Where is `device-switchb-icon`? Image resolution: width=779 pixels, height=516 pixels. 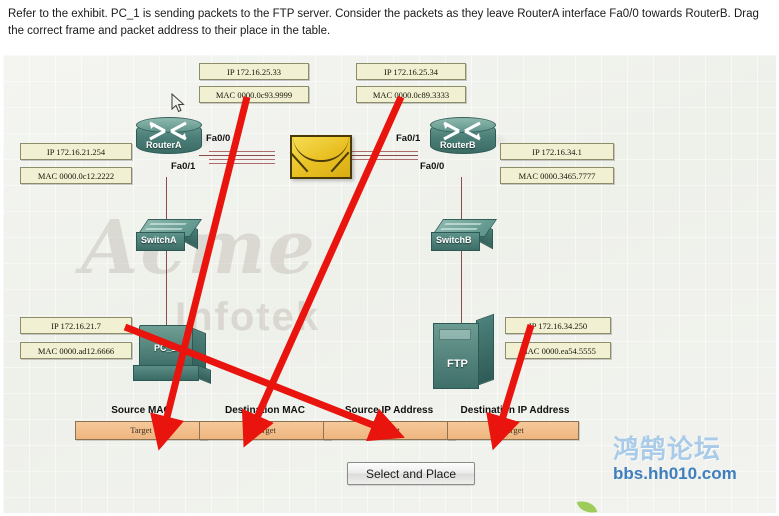 device-switchb-icon is located at coordinates (464, 235).